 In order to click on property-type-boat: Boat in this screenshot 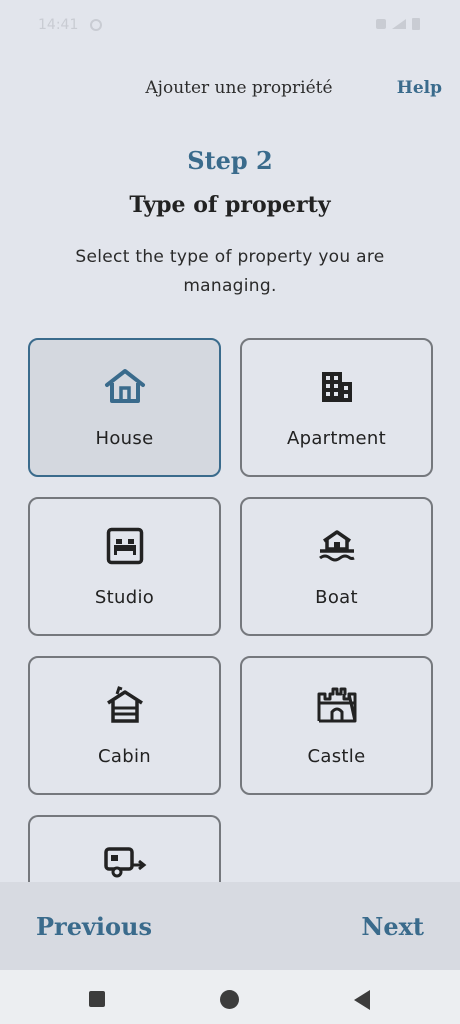, I will do `click(336, 566)`.